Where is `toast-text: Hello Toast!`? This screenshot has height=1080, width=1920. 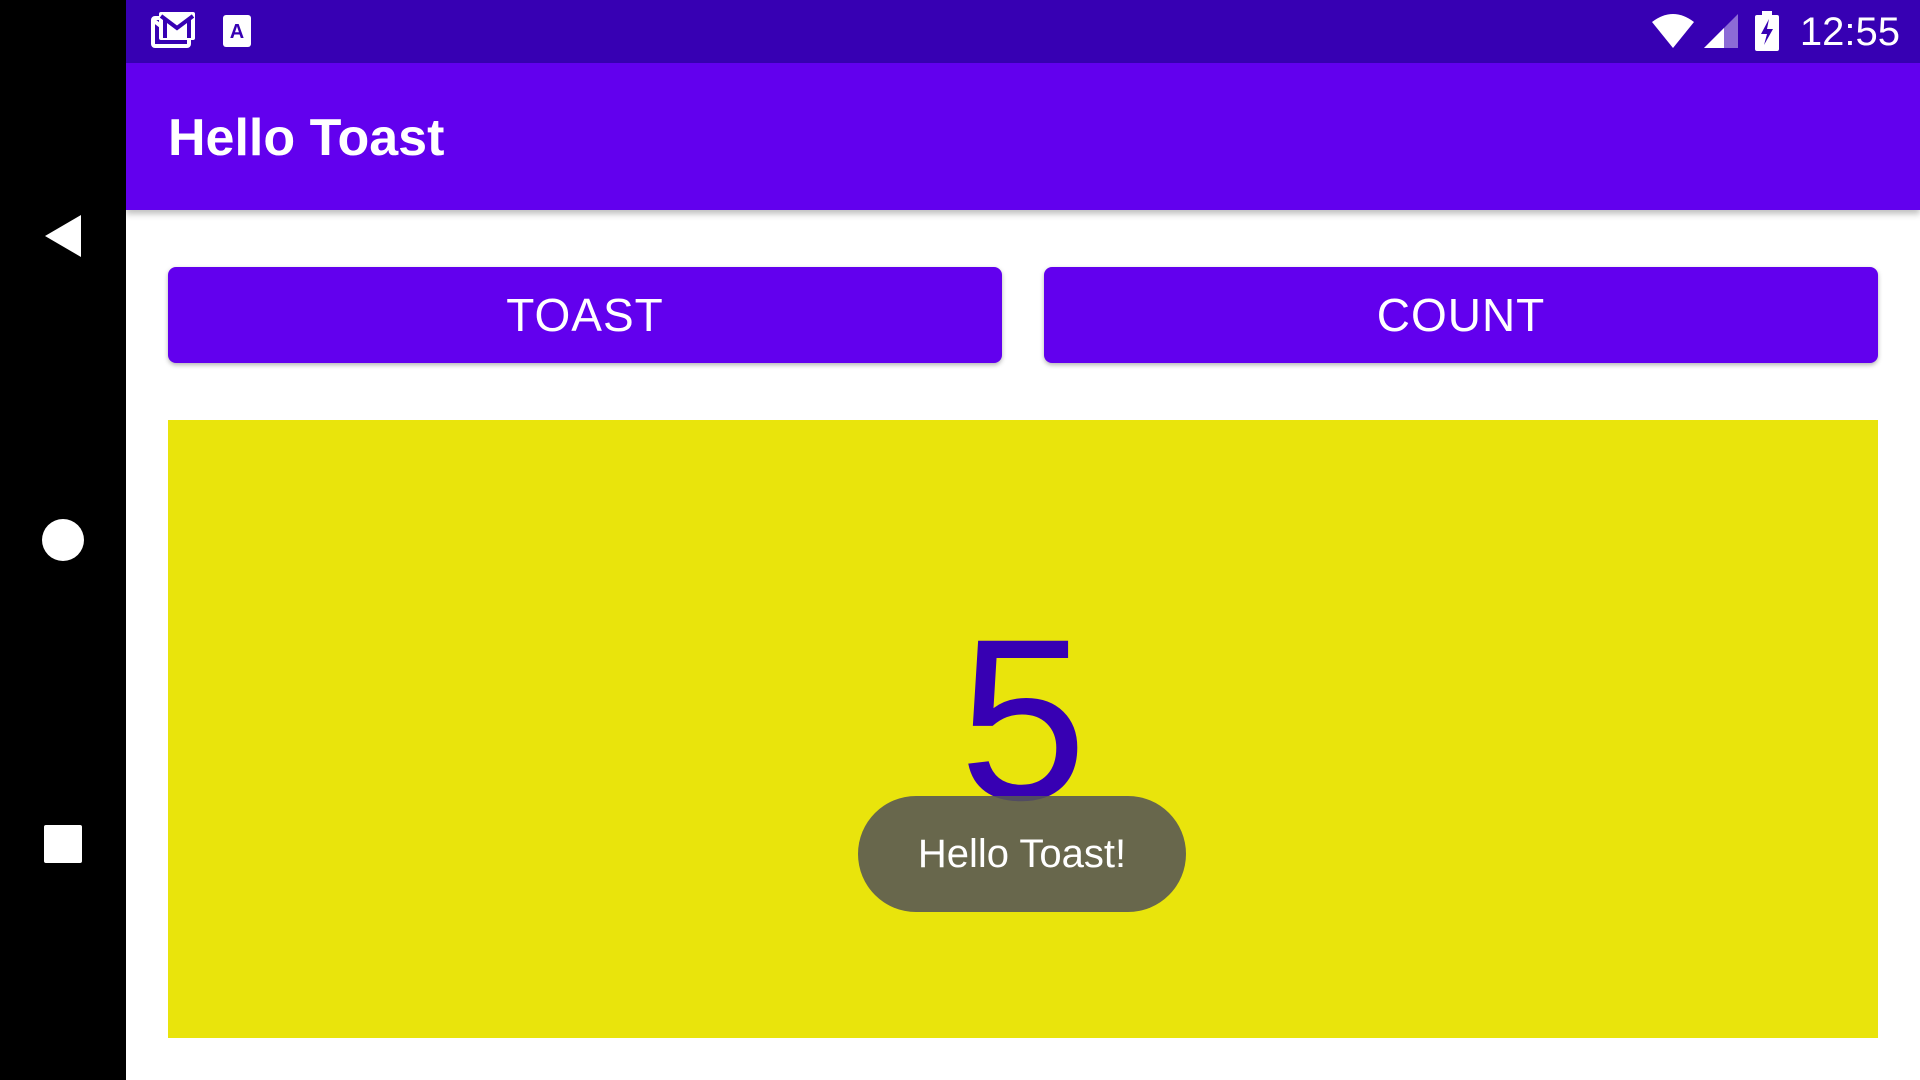 toast-text: Hello Toast! is located at coordinates (1022, 853).